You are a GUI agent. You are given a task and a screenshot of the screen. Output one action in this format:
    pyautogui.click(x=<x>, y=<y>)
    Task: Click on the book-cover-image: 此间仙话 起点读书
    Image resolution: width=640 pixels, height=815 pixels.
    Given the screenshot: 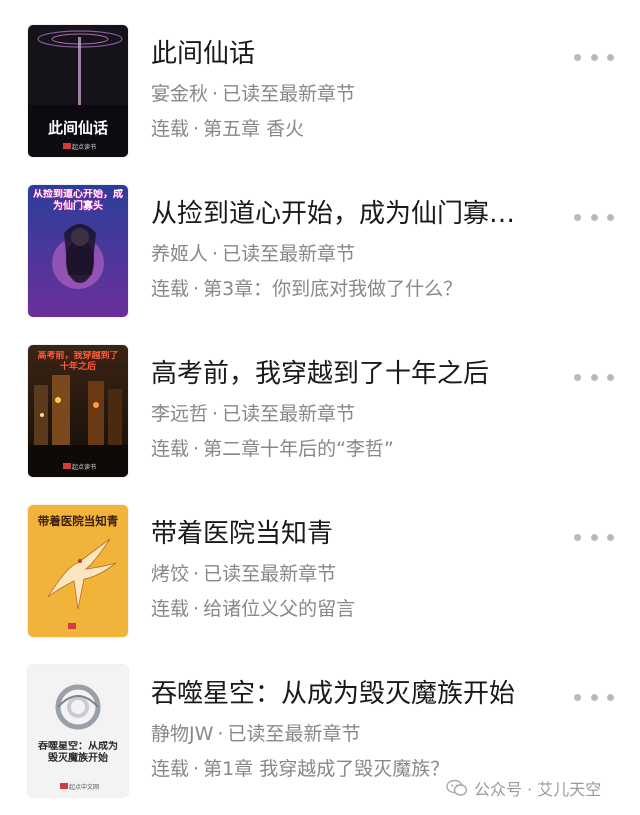 What is the action you would take?
    pyautogui.click(x=78, y=91)
    